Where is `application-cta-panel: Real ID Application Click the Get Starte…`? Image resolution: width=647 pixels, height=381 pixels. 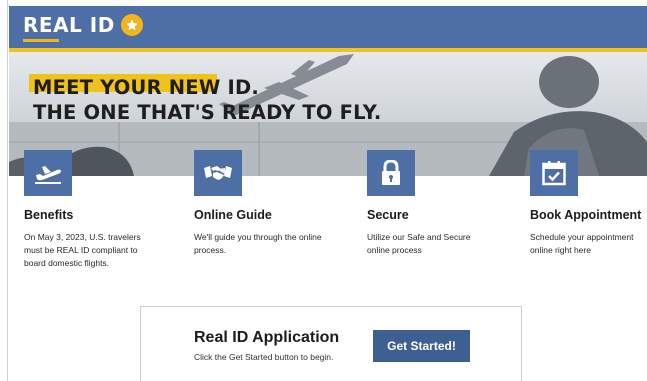 application-cta-panel: Real ID Application Click the Get Starte… is located at coordinates (331, 343).